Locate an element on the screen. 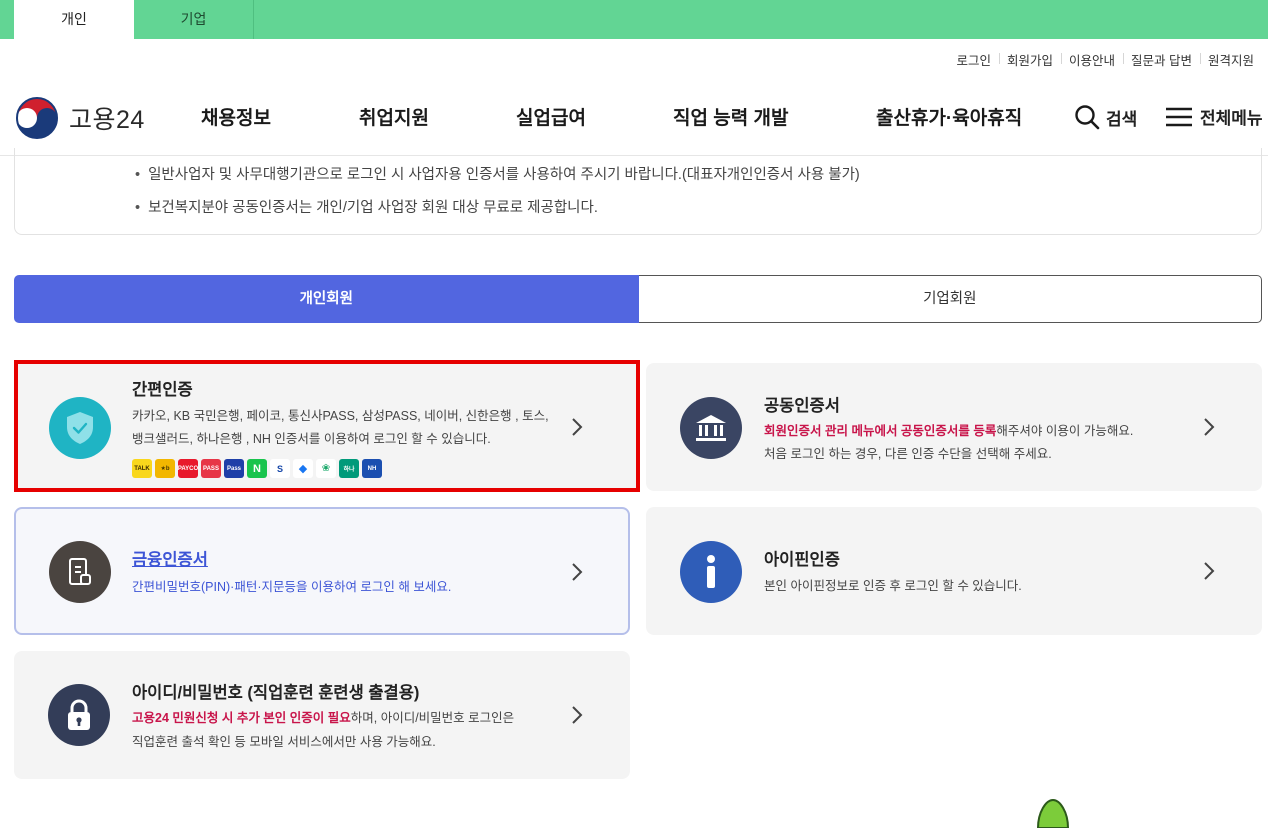  info-icon is located at coordinates (711, 572).